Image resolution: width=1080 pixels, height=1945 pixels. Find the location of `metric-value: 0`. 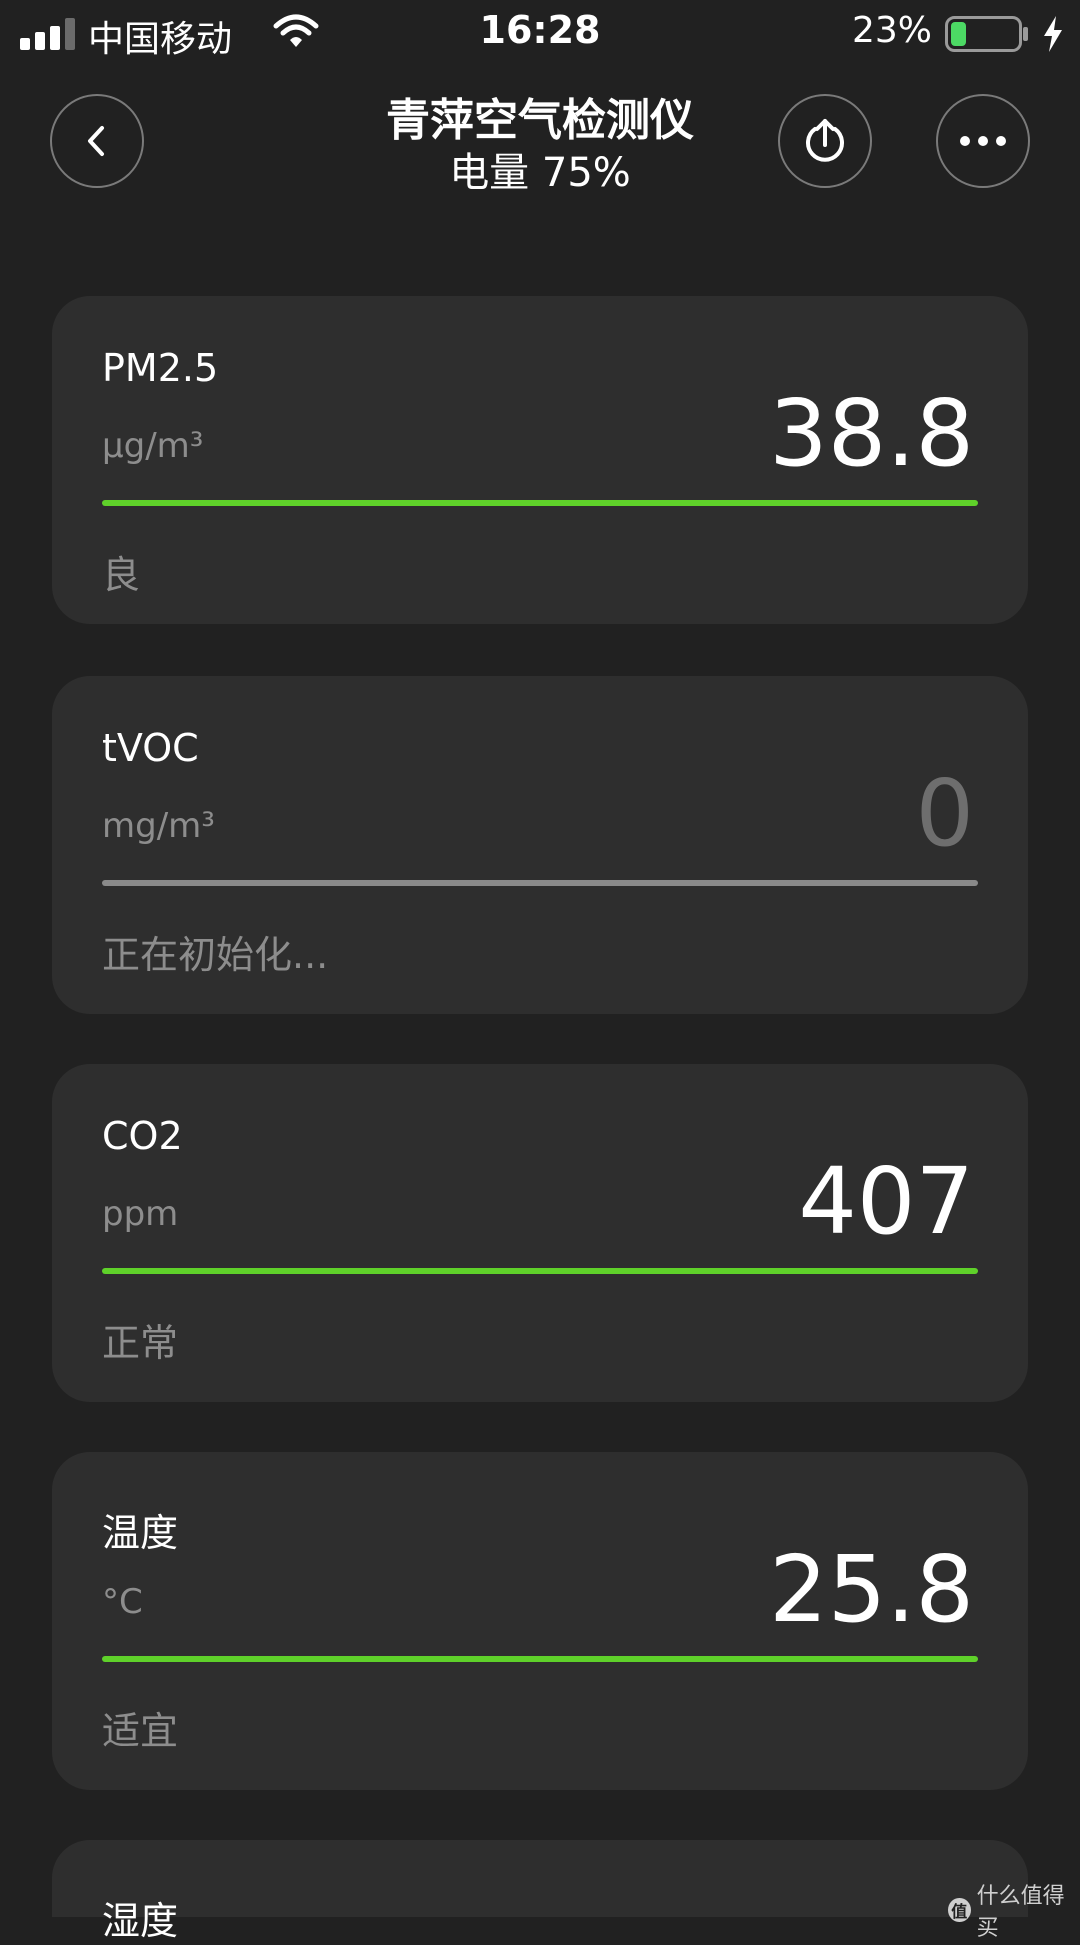

metric-value: 0 is located at coordinates (944, 813).